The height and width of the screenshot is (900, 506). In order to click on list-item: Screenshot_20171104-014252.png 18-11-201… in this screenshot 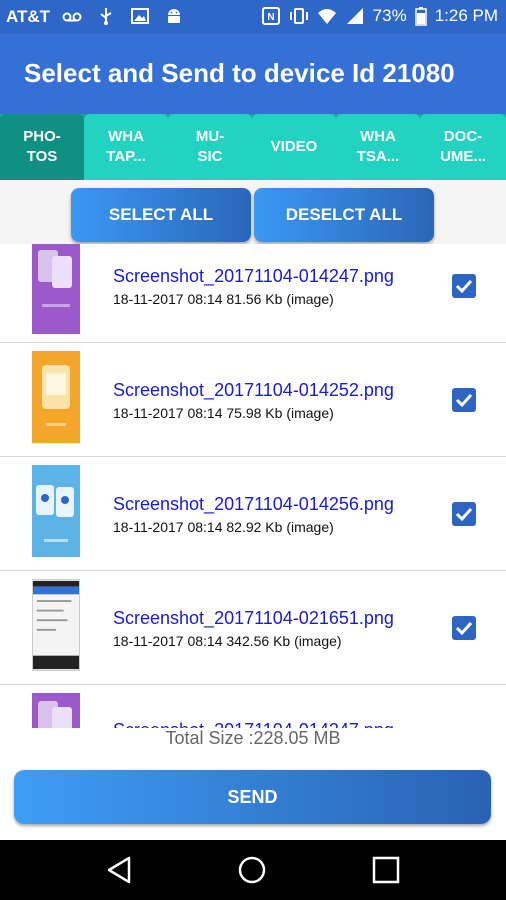, I will do `click(253, 400)`.